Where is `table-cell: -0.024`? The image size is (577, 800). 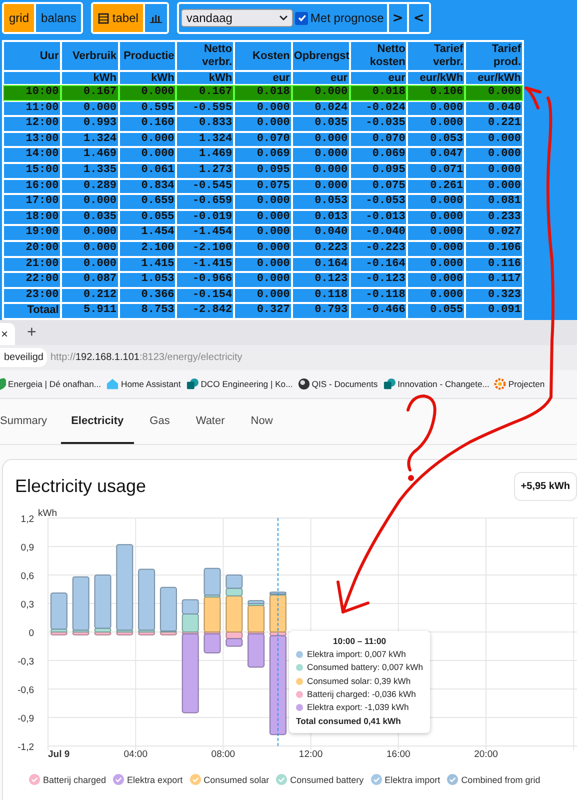
table-cell: -0.024 is located at coordinates (378, 109).